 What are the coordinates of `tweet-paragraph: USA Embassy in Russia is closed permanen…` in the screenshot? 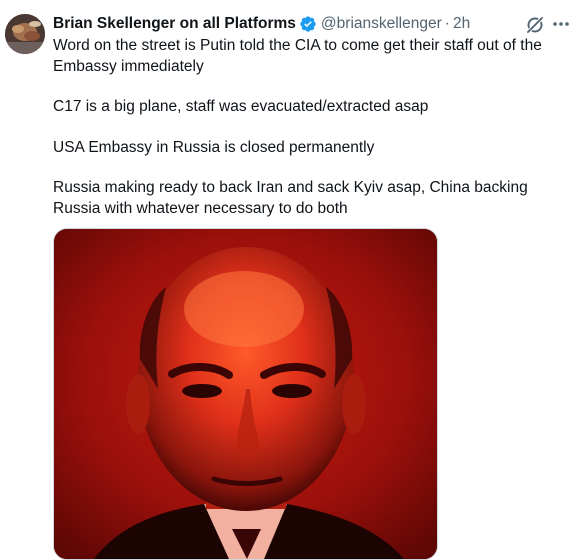 It's located at (214, 147).